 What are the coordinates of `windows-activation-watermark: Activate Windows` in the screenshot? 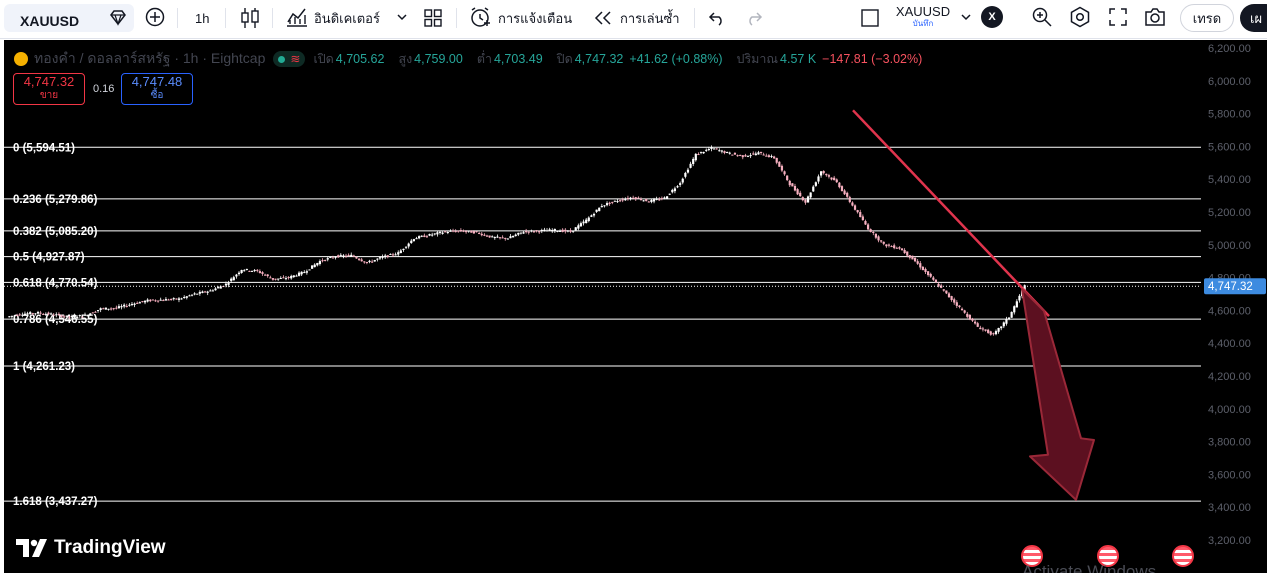 It's located at (1089, 567).